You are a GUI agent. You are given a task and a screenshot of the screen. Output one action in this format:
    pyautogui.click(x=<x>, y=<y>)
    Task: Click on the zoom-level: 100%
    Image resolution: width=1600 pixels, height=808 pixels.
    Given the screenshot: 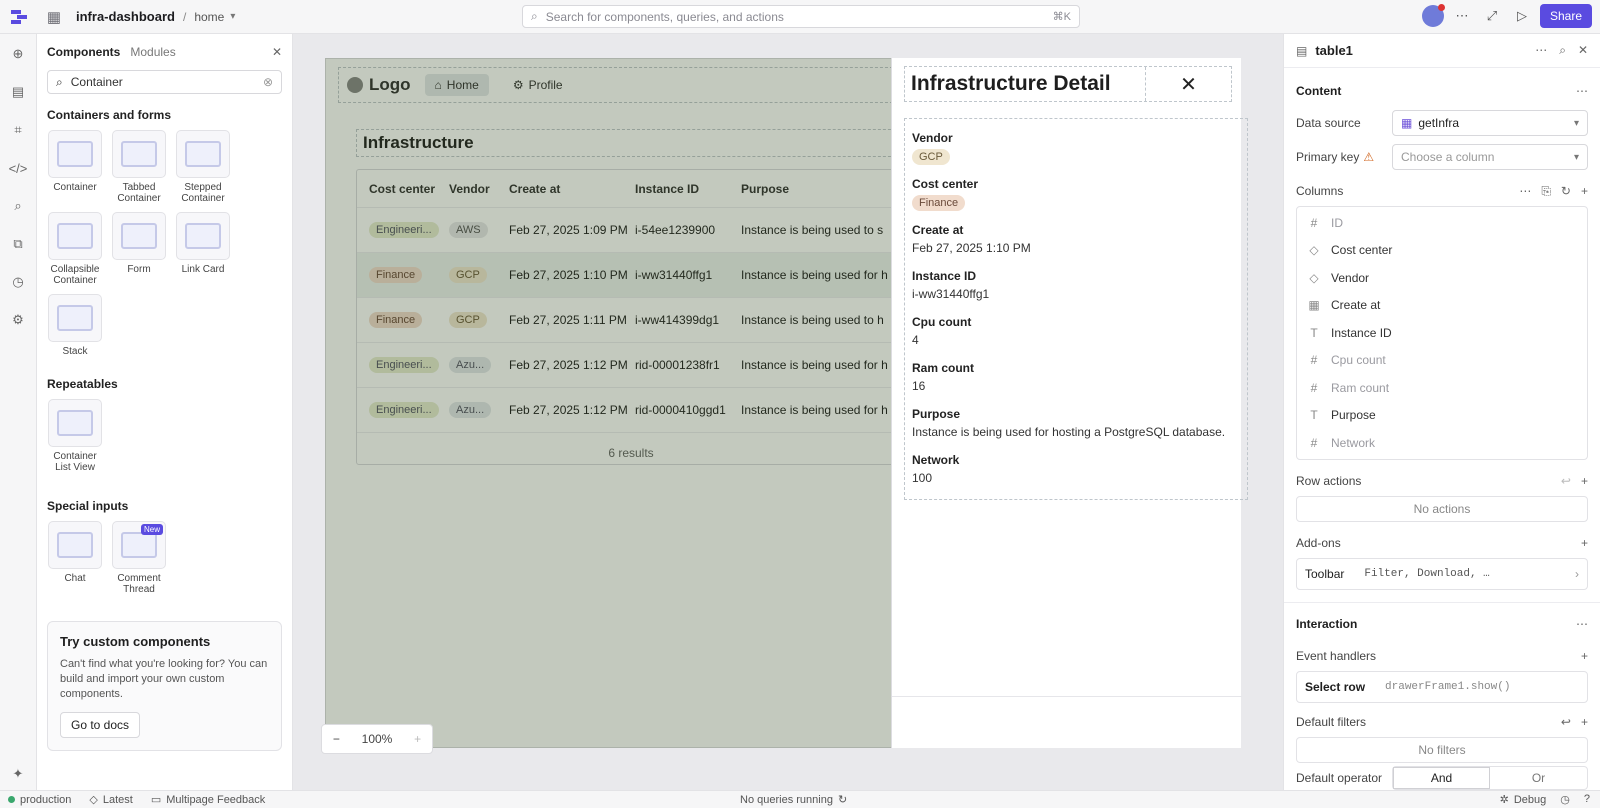 What is the action you would take?
    pyautogui.click(x=377, y=739)
    